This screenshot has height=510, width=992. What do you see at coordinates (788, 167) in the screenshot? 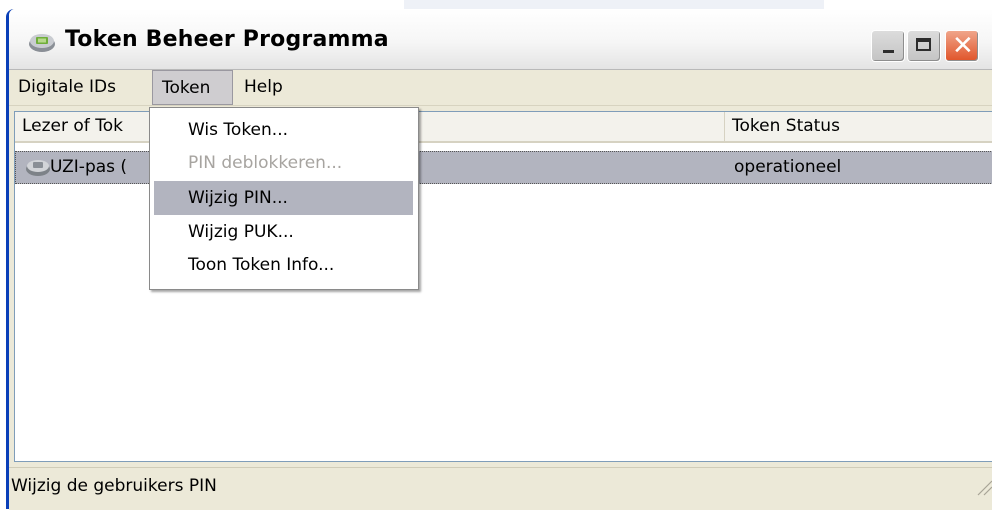
I see `row-token-status: operationeel` at bounding box center [788, 167].